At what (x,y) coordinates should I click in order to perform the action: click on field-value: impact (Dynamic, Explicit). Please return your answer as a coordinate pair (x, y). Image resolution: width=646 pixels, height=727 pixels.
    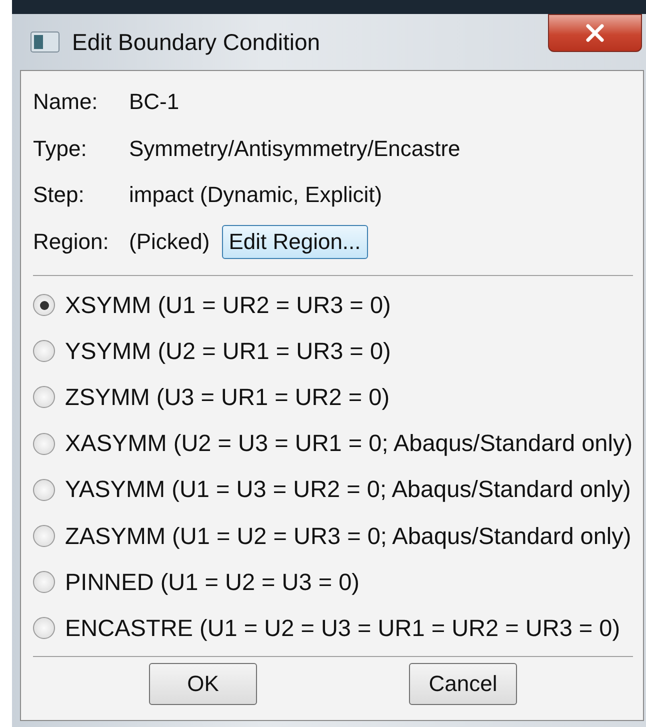
    Looking at the image, I should click on (255, 195).